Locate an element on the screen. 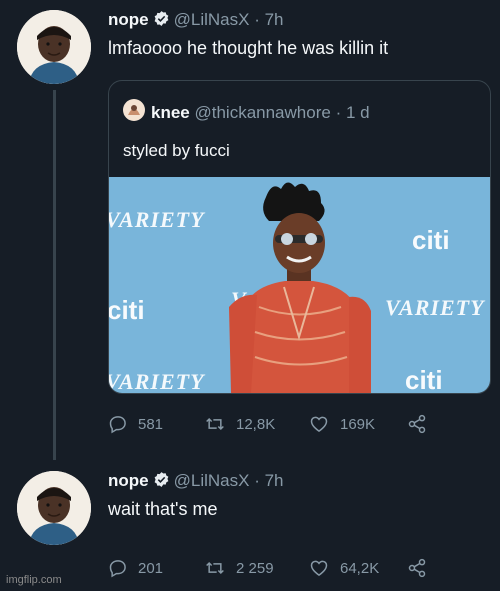 The width and height of the screenshot is (500, 591). retweet-count: 2 259 is located at coordinates (255, 568).